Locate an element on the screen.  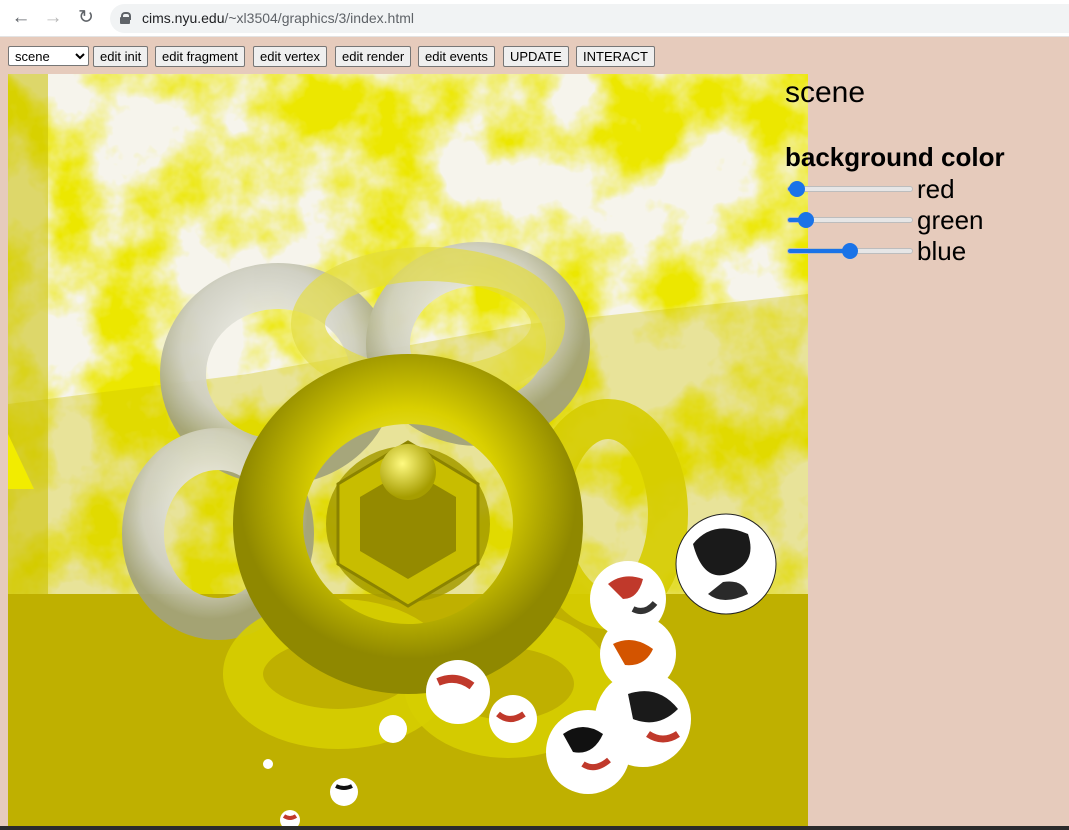
url-host: cims.nyu.edu is located at coordinates (183, 18).